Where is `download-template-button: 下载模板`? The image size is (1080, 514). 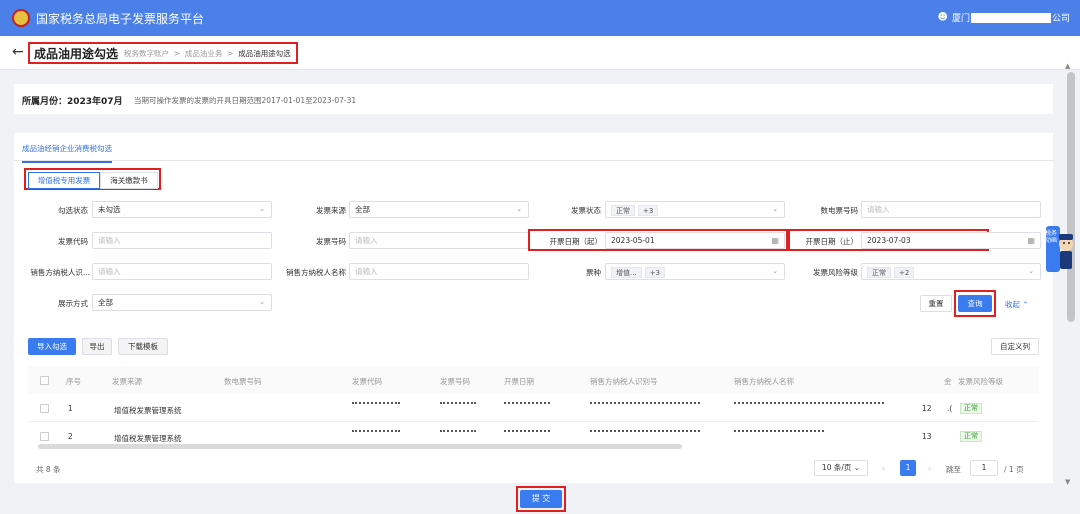
download-template-button: 下载模板 is located at coordinates (143, 346).